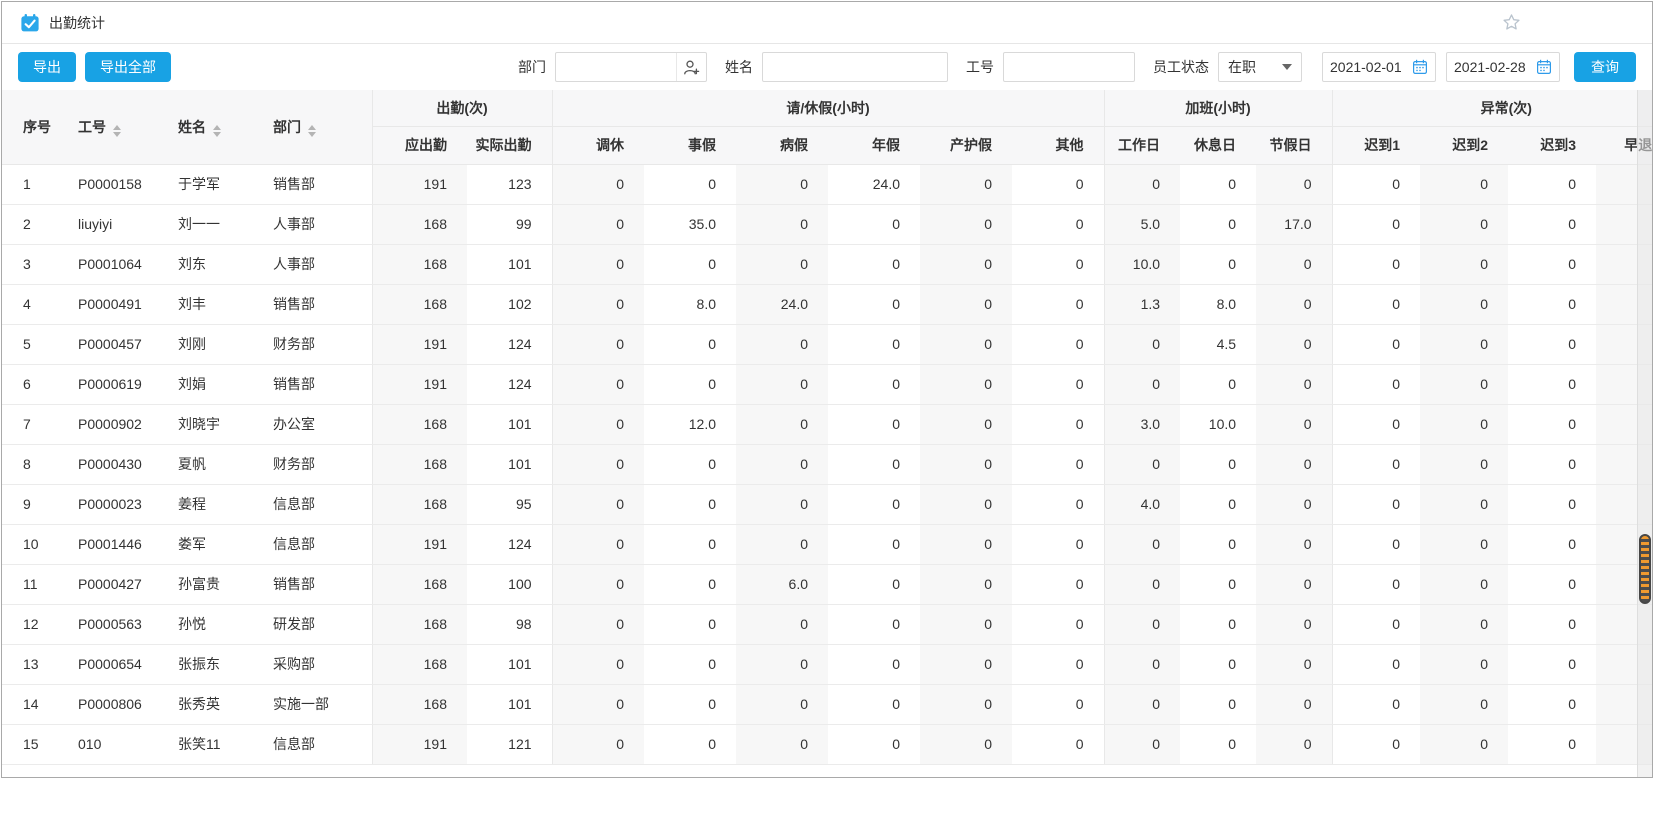 The width and height of the screenshot is (1654, 821). What do you see at coordinates (827, 184) in the screenshot?
I see `table-row: 1P0000158于学军销售部19112300024.0000000000` at bounding box center [827, 184].